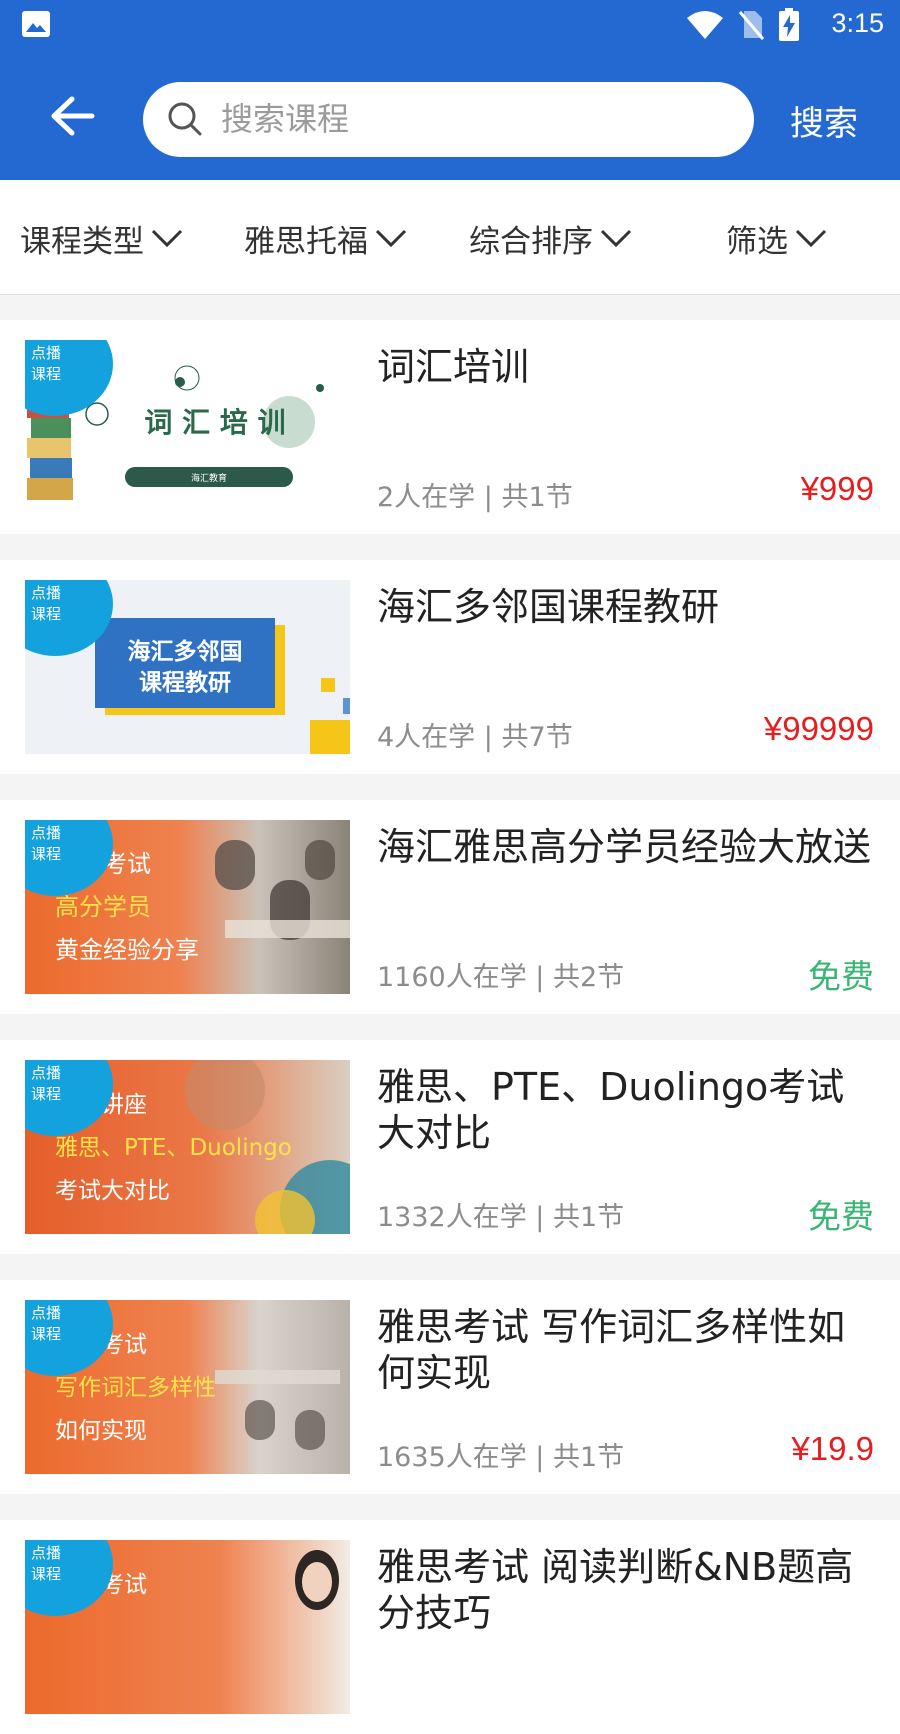 The image size is (900, 1734). What do you see at coordinates (101, 1431) in the screenshot?
I see `cover-caption: 如何实现` at bounding box center [101, 1431].